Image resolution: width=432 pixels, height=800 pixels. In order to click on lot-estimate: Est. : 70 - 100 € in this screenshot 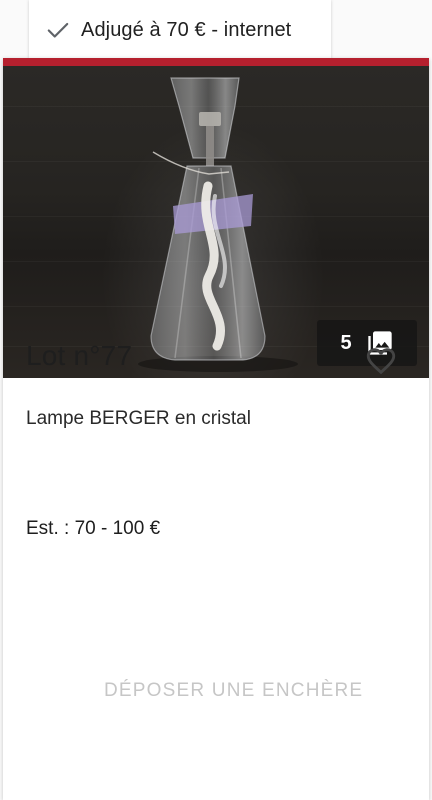, I will do `click(93, 528)`.